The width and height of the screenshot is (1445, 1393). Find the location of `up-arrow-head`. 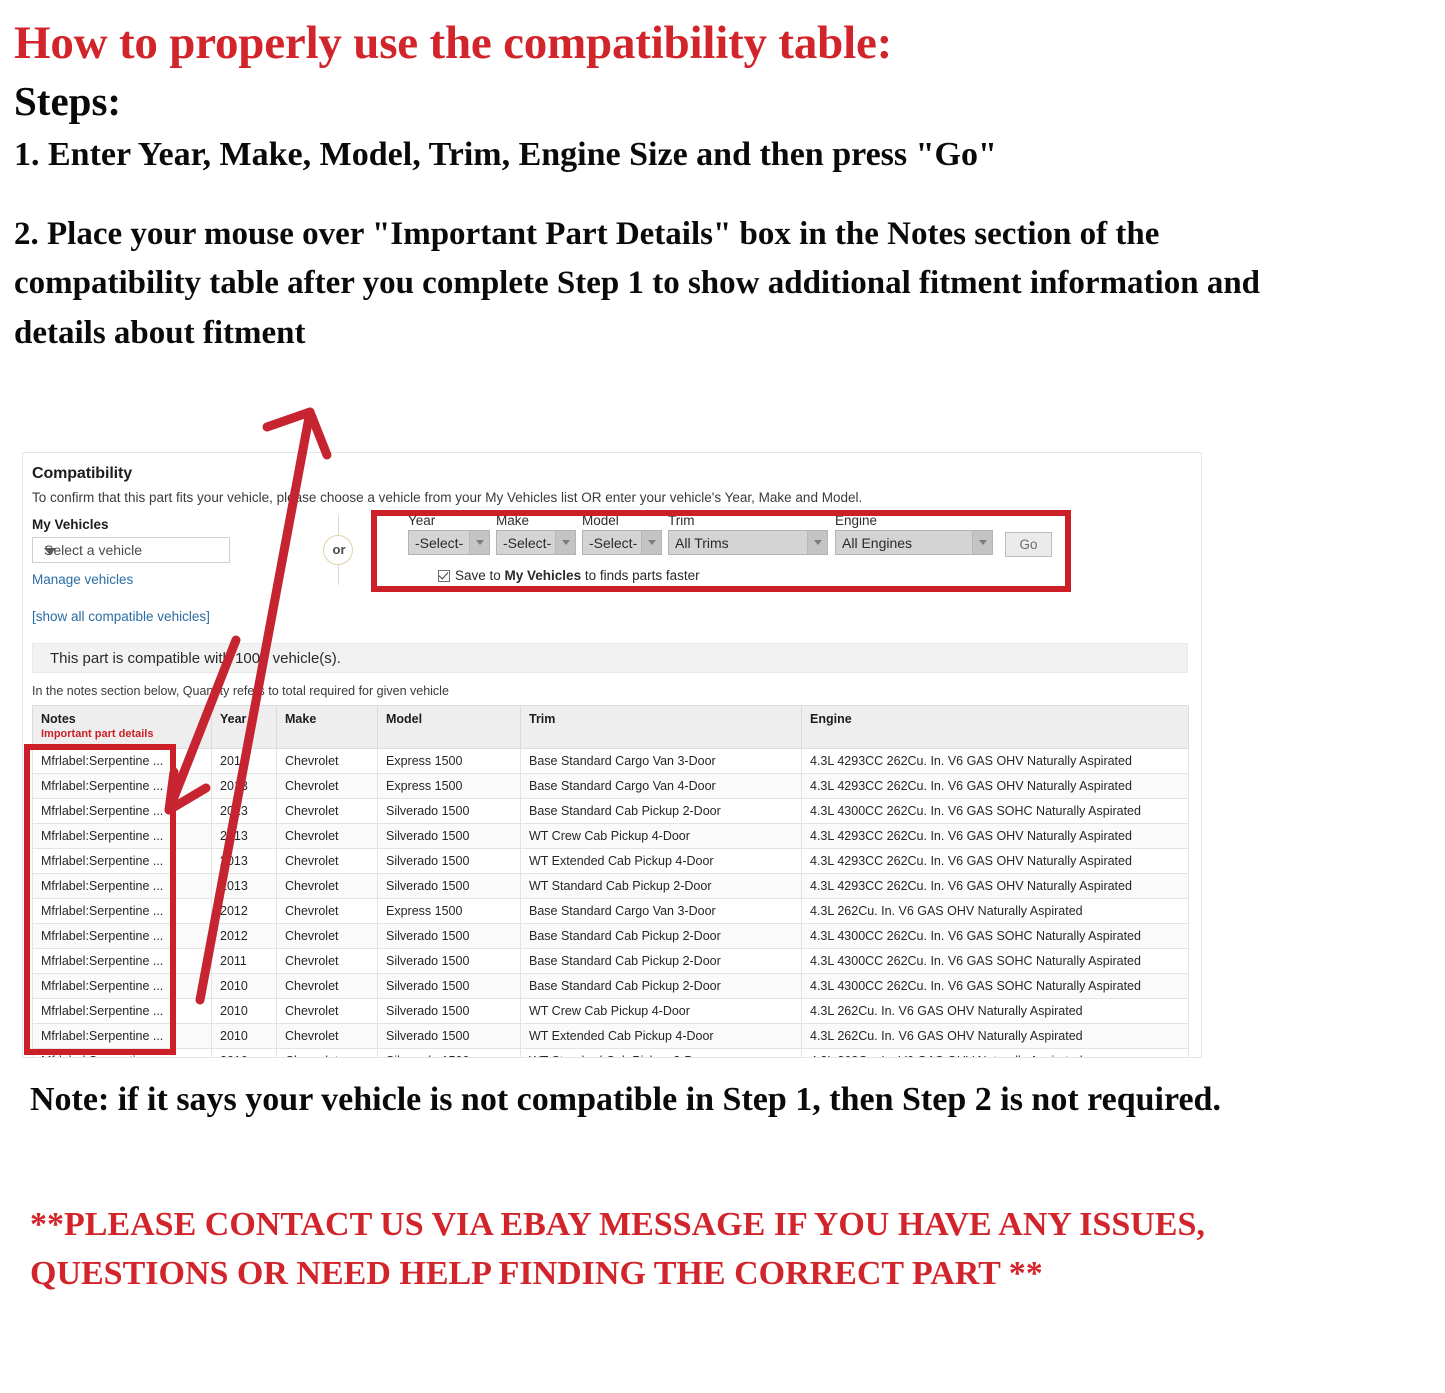

up-arrow-head is located at coordinates (297, 433).